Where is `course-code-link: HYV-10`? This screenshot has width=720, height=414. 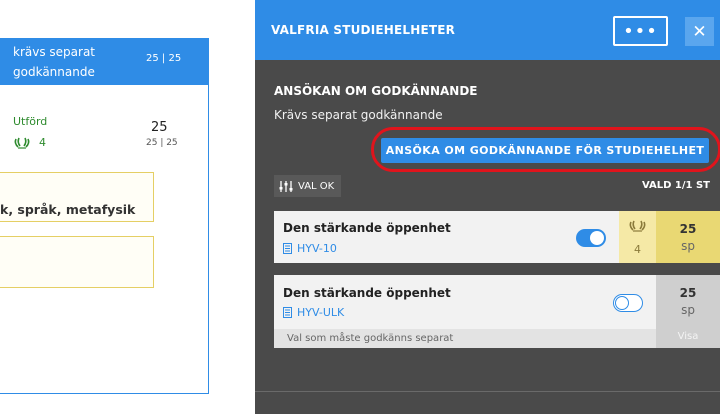
course-code-link: HYV-10 is located at coordinates (310, 248).